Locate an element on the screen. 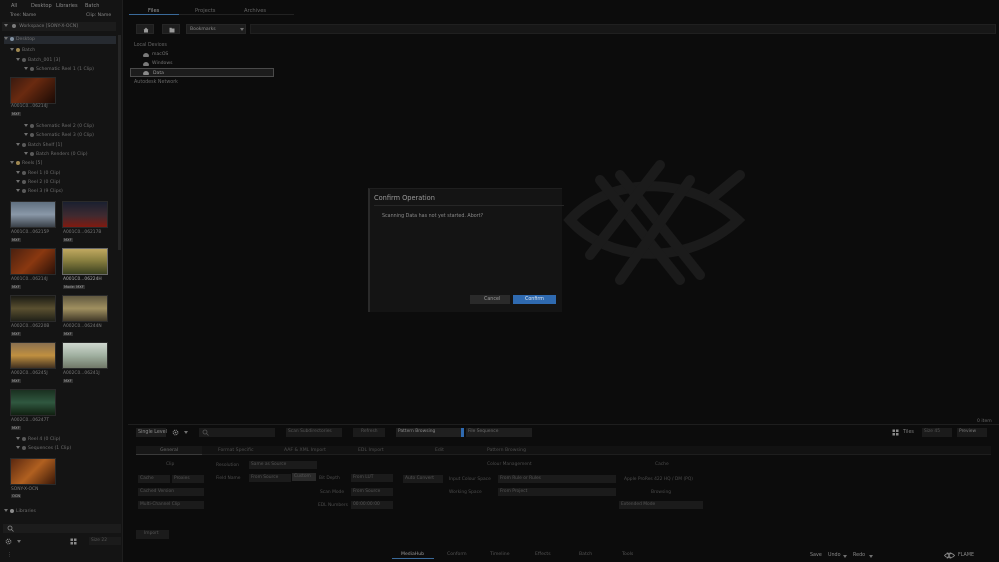 The width and height of the screenshot is (999, 562). field-name-label: Field Name is located at coordinates (228, 478).